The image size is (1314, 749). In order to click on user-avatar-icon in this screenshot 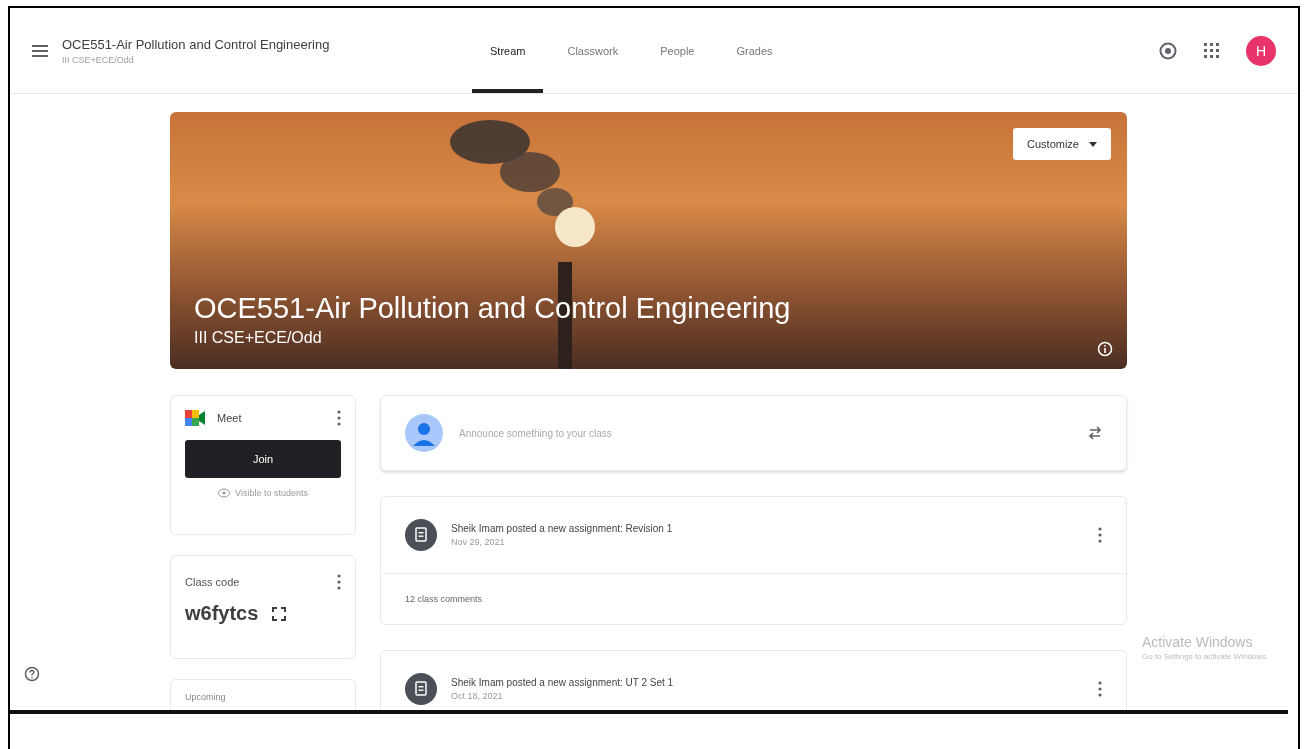, I will do `click(424, 433)`.